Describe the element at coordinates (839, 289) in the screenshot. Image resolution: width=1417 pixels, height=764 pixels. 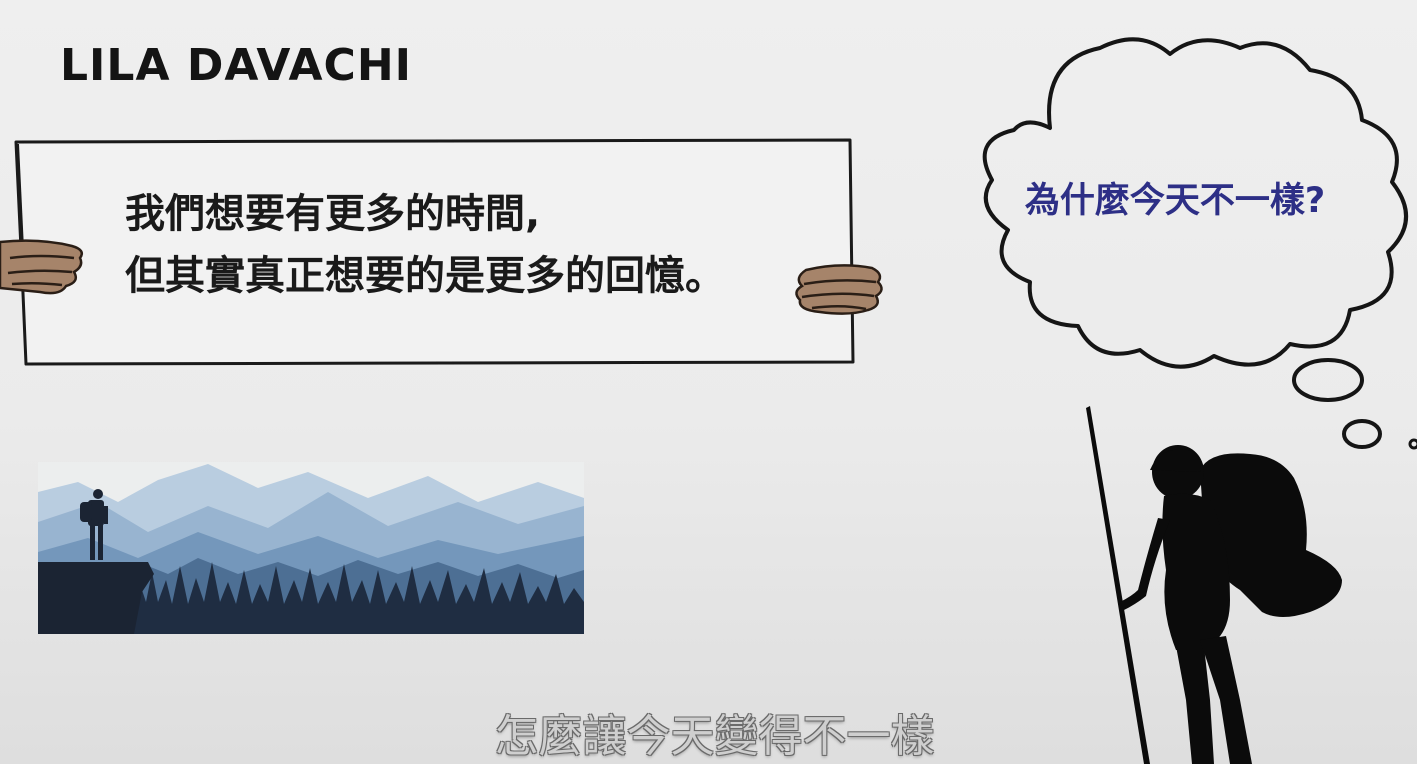
I see `right-hand-icon` at that location.